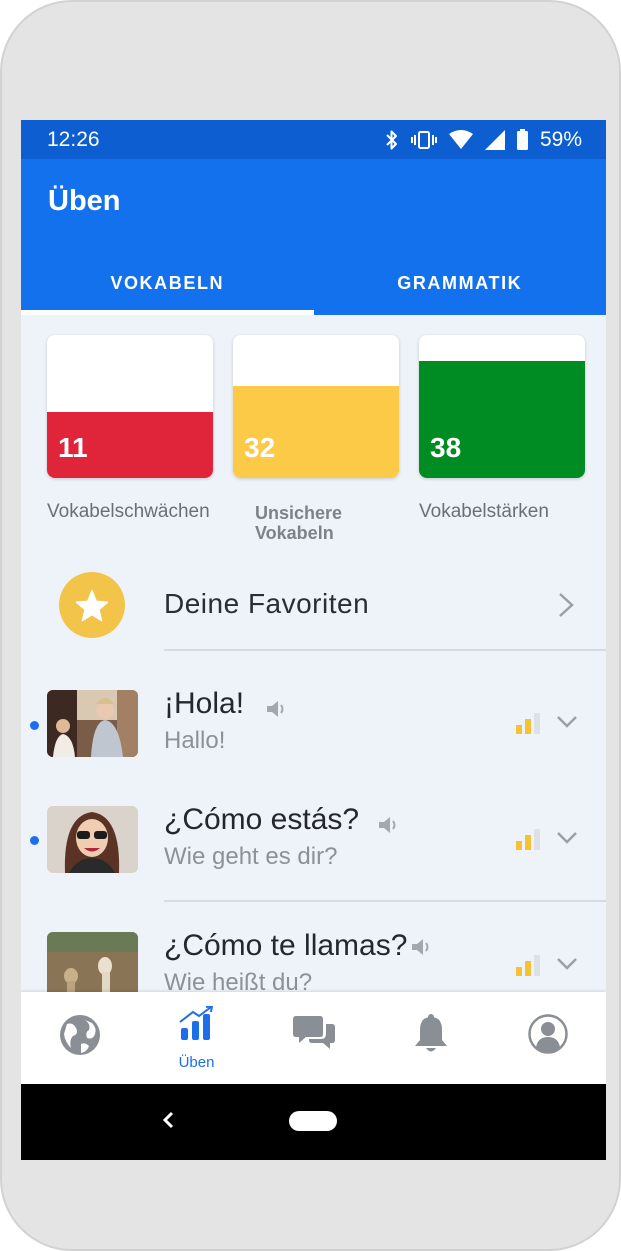 Image resolution: width=621 pixels, height=1251 pixels. I want to click on nav-item-uben: Üben, so click(196, 1038).